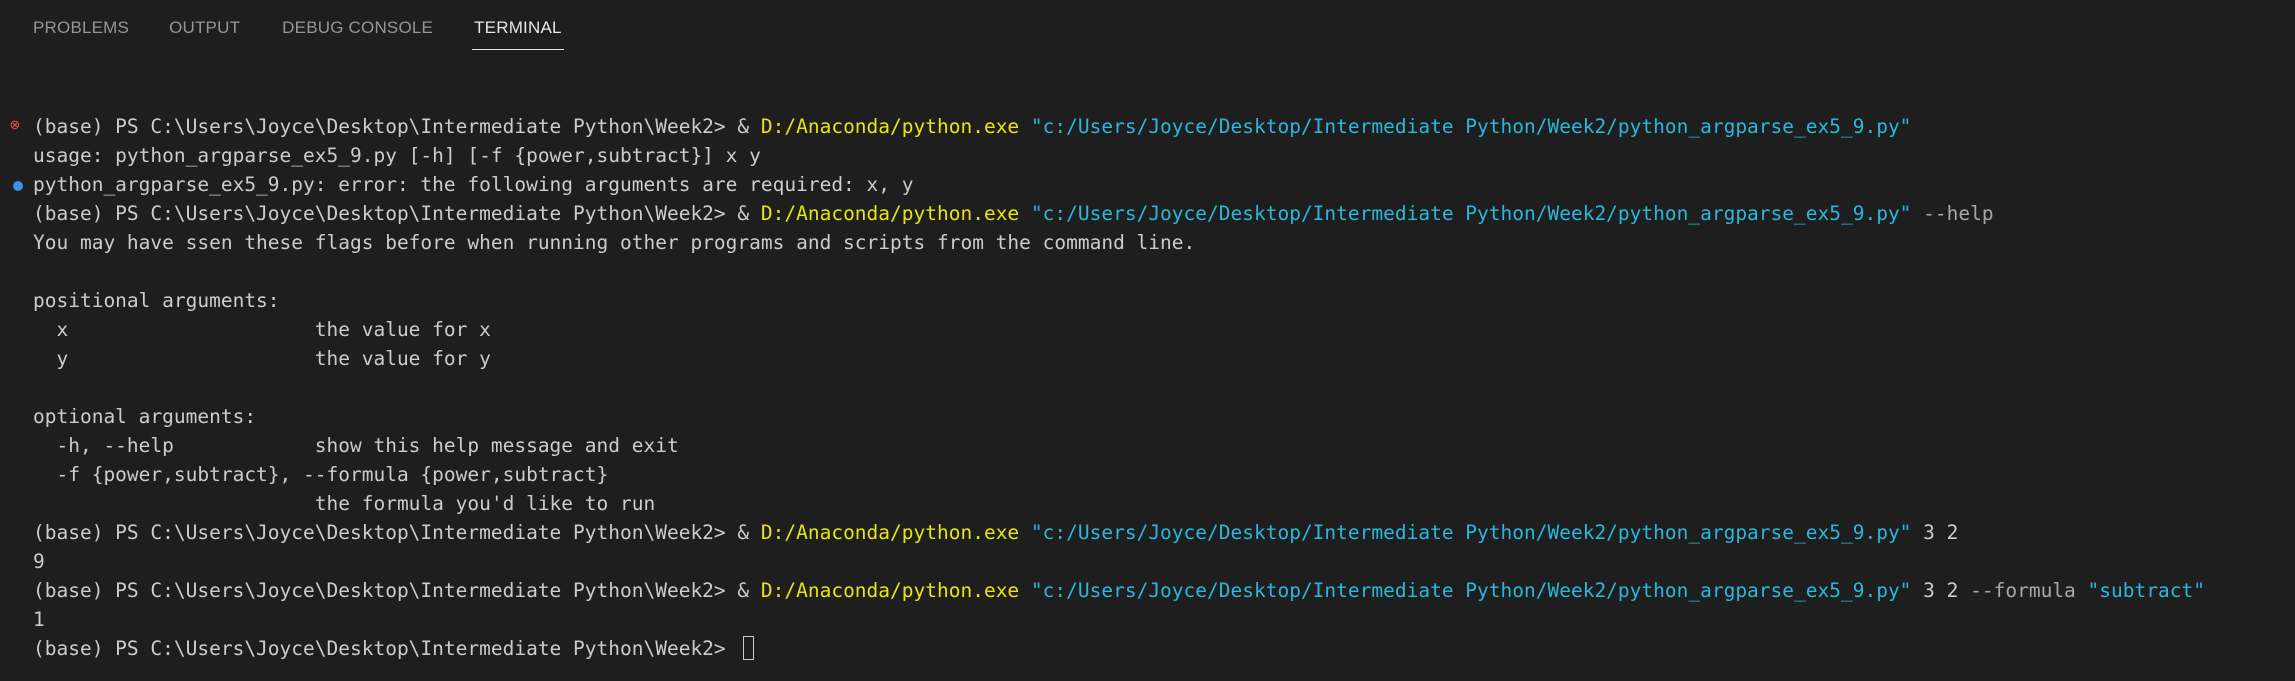  Describe the element at coordinates (18, 186) in the screenshot. I see `dot-icon` at that location.